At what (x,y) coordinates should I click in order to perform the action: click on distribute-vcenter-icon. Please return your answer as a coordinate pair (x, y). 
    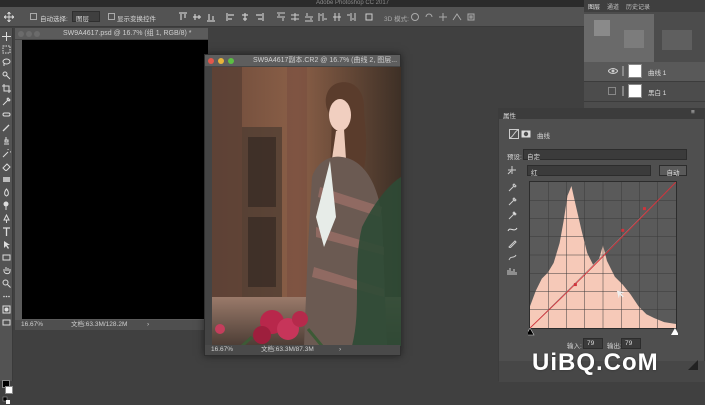
    Looking at the image, I should click on (295, 17).